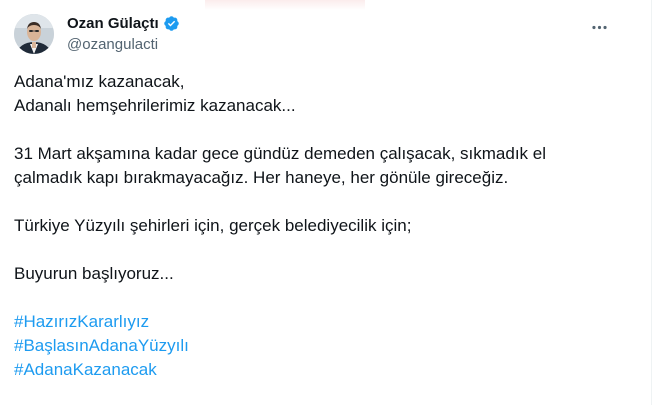  Describe the element at coordinates (81, 321) in the screenshot. I see `hashtag-link: #HazırızKararlıyız` at that location.